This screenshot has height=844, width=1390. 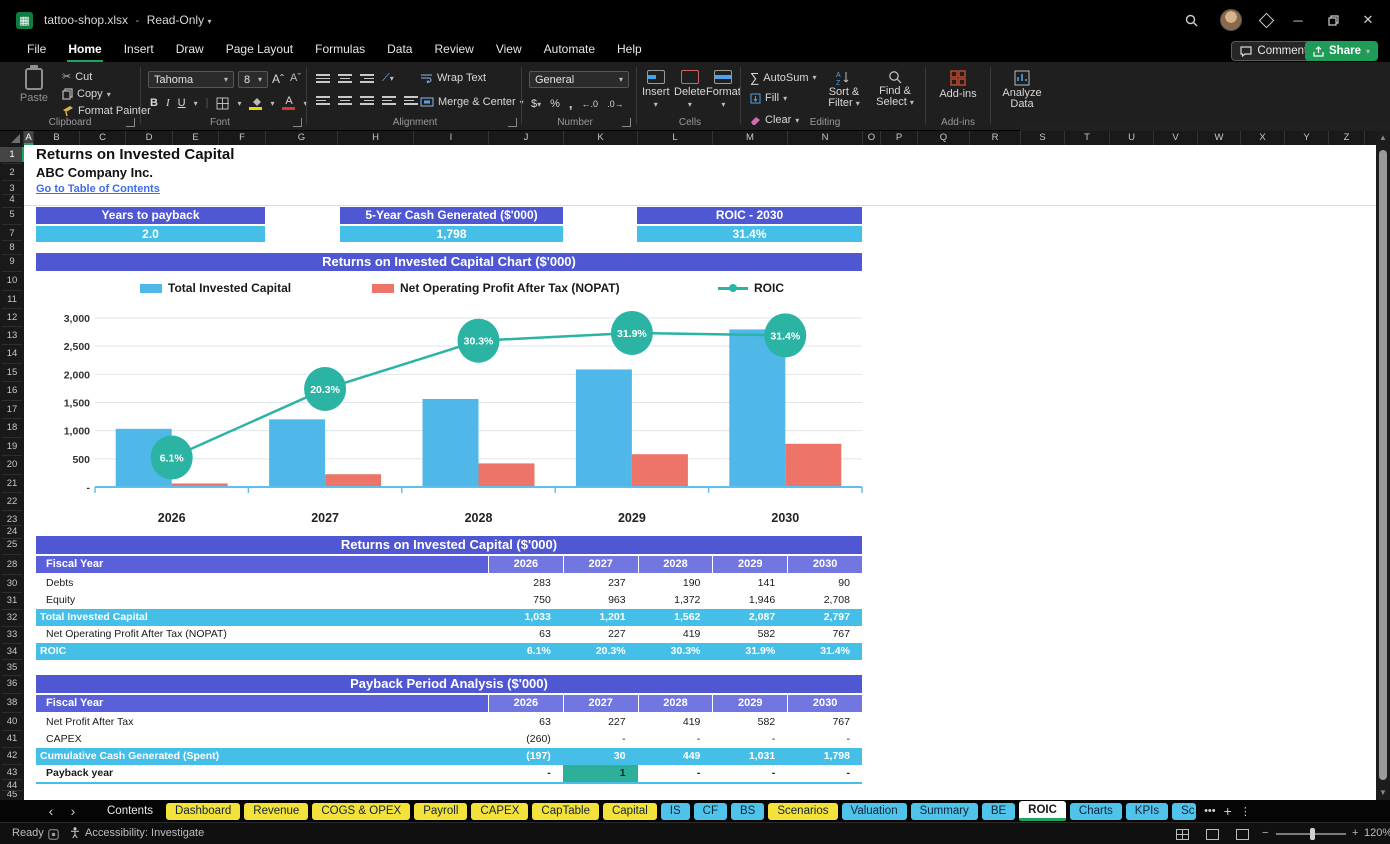 What do you see at coordinates (749, 600) in the screenshot?
I see `table-cell: 1,946` at bounding box center [749, 600].